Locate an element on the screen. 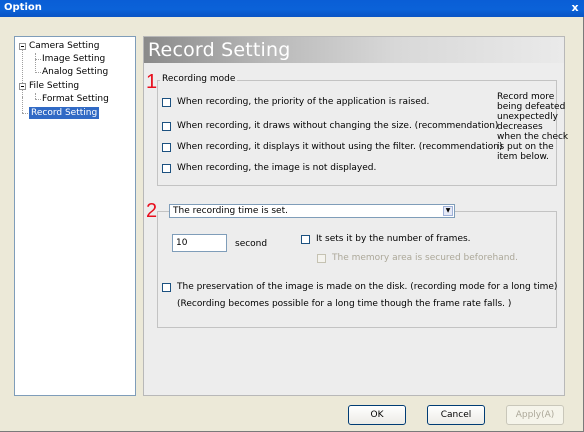 The image size is (584, 432). ok-button: OK is located at coordinates (377, 415).